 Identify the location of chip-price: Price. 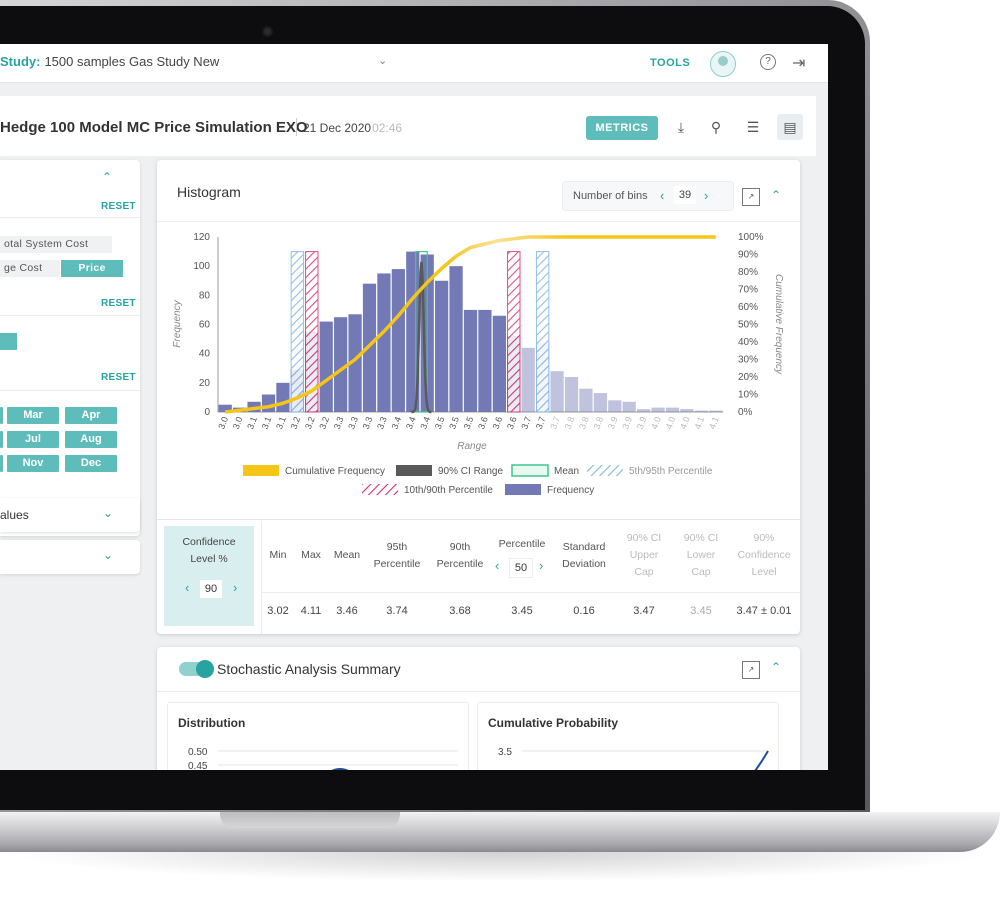
(92, 268).